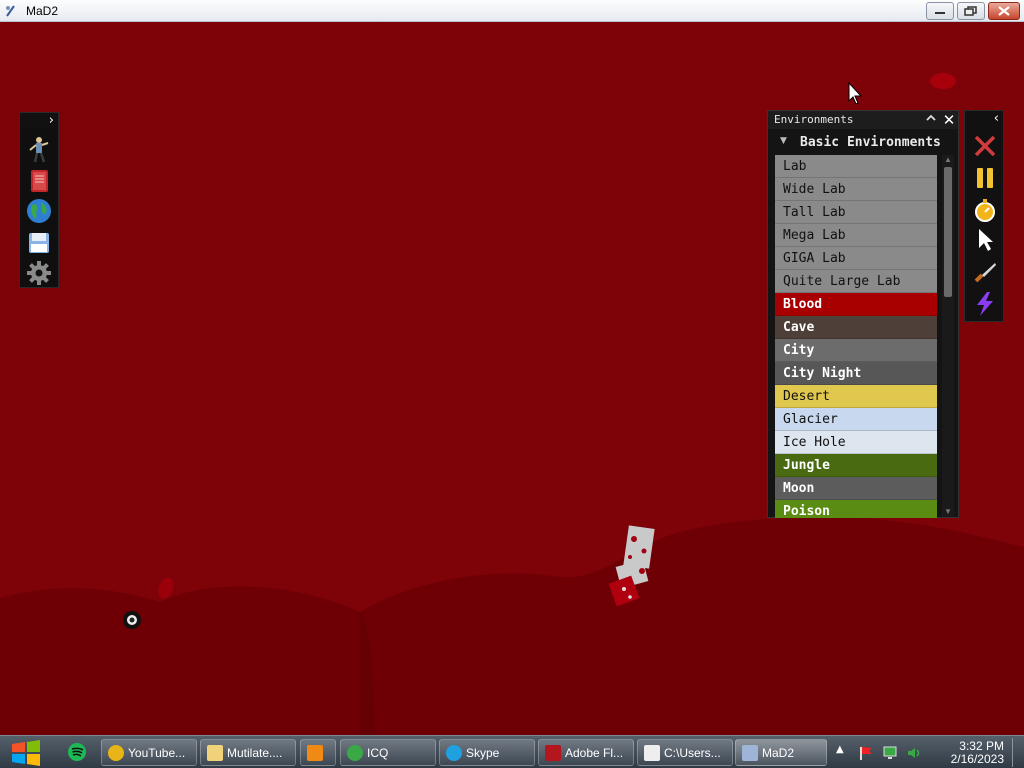 Image resolution: width=1024 pixels, height=768 pixels. I want to click on pause-icon, so click(985, 178).